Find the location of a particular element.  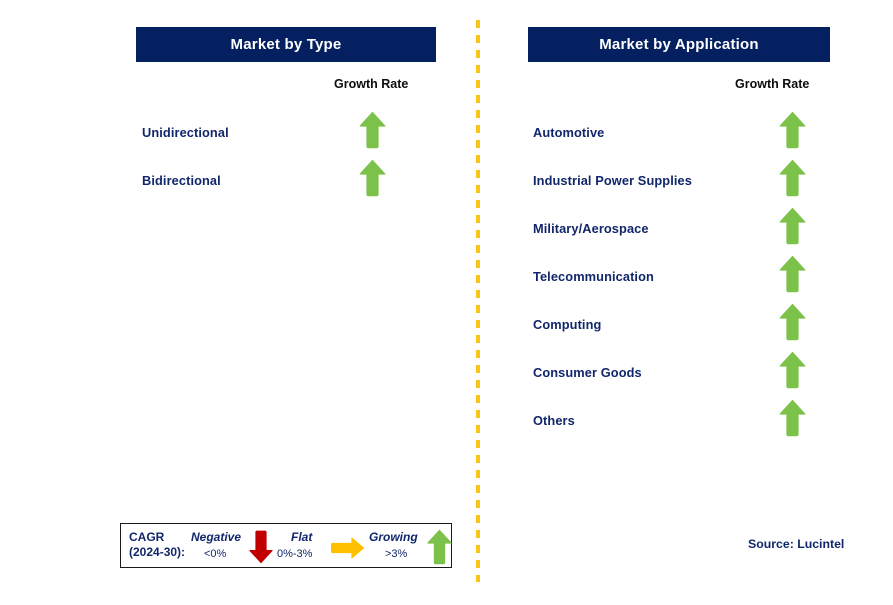

legend-growing-title: Growing is located at coordinates (393, 537).